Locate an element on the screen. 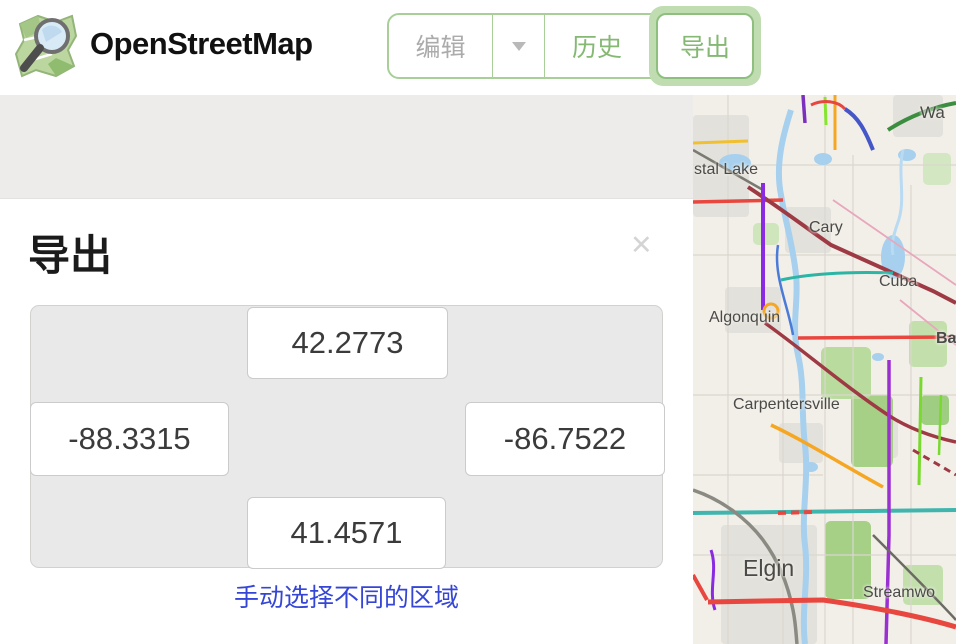 Image resolution: width=956 pixels, height=644 pixels. export-active-ring: 导出 is located at coordinates (705, 46).